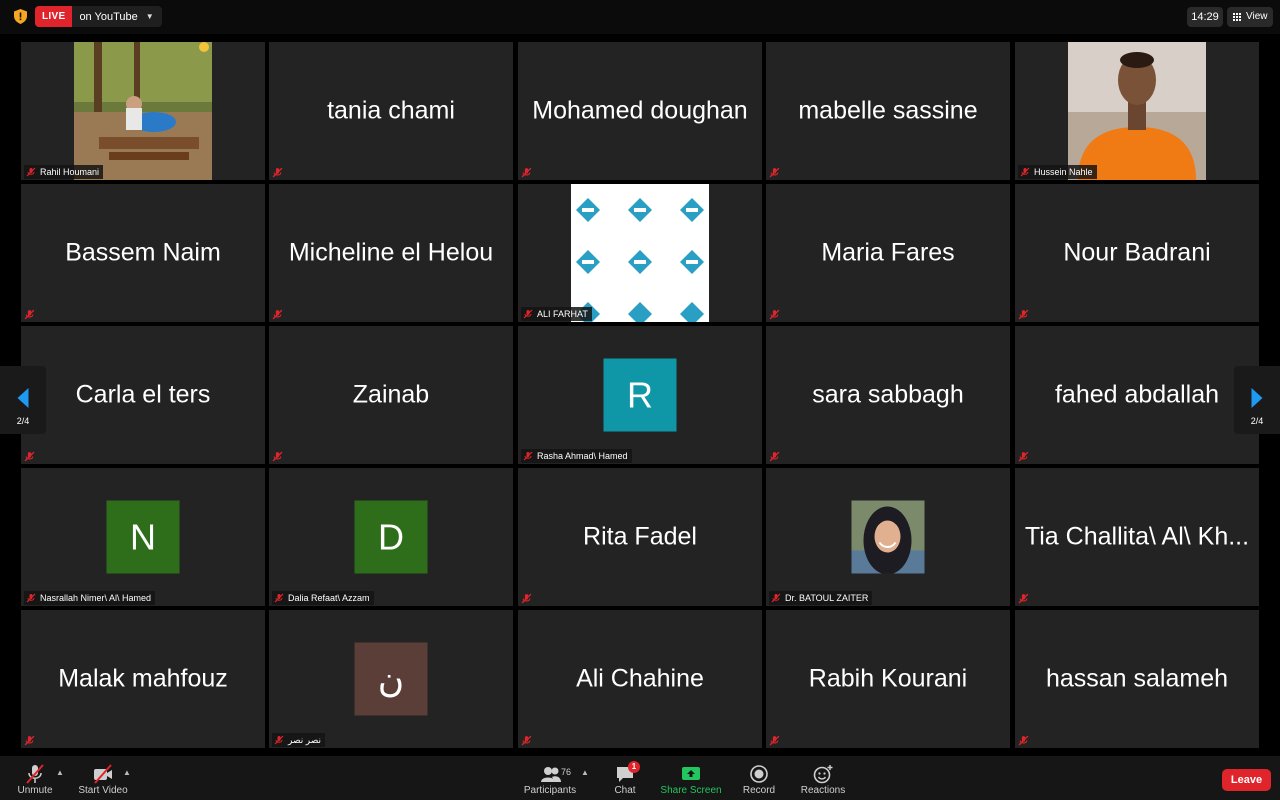  I want to click on participant-tile: Micheline el Helou, so click(391, 253).